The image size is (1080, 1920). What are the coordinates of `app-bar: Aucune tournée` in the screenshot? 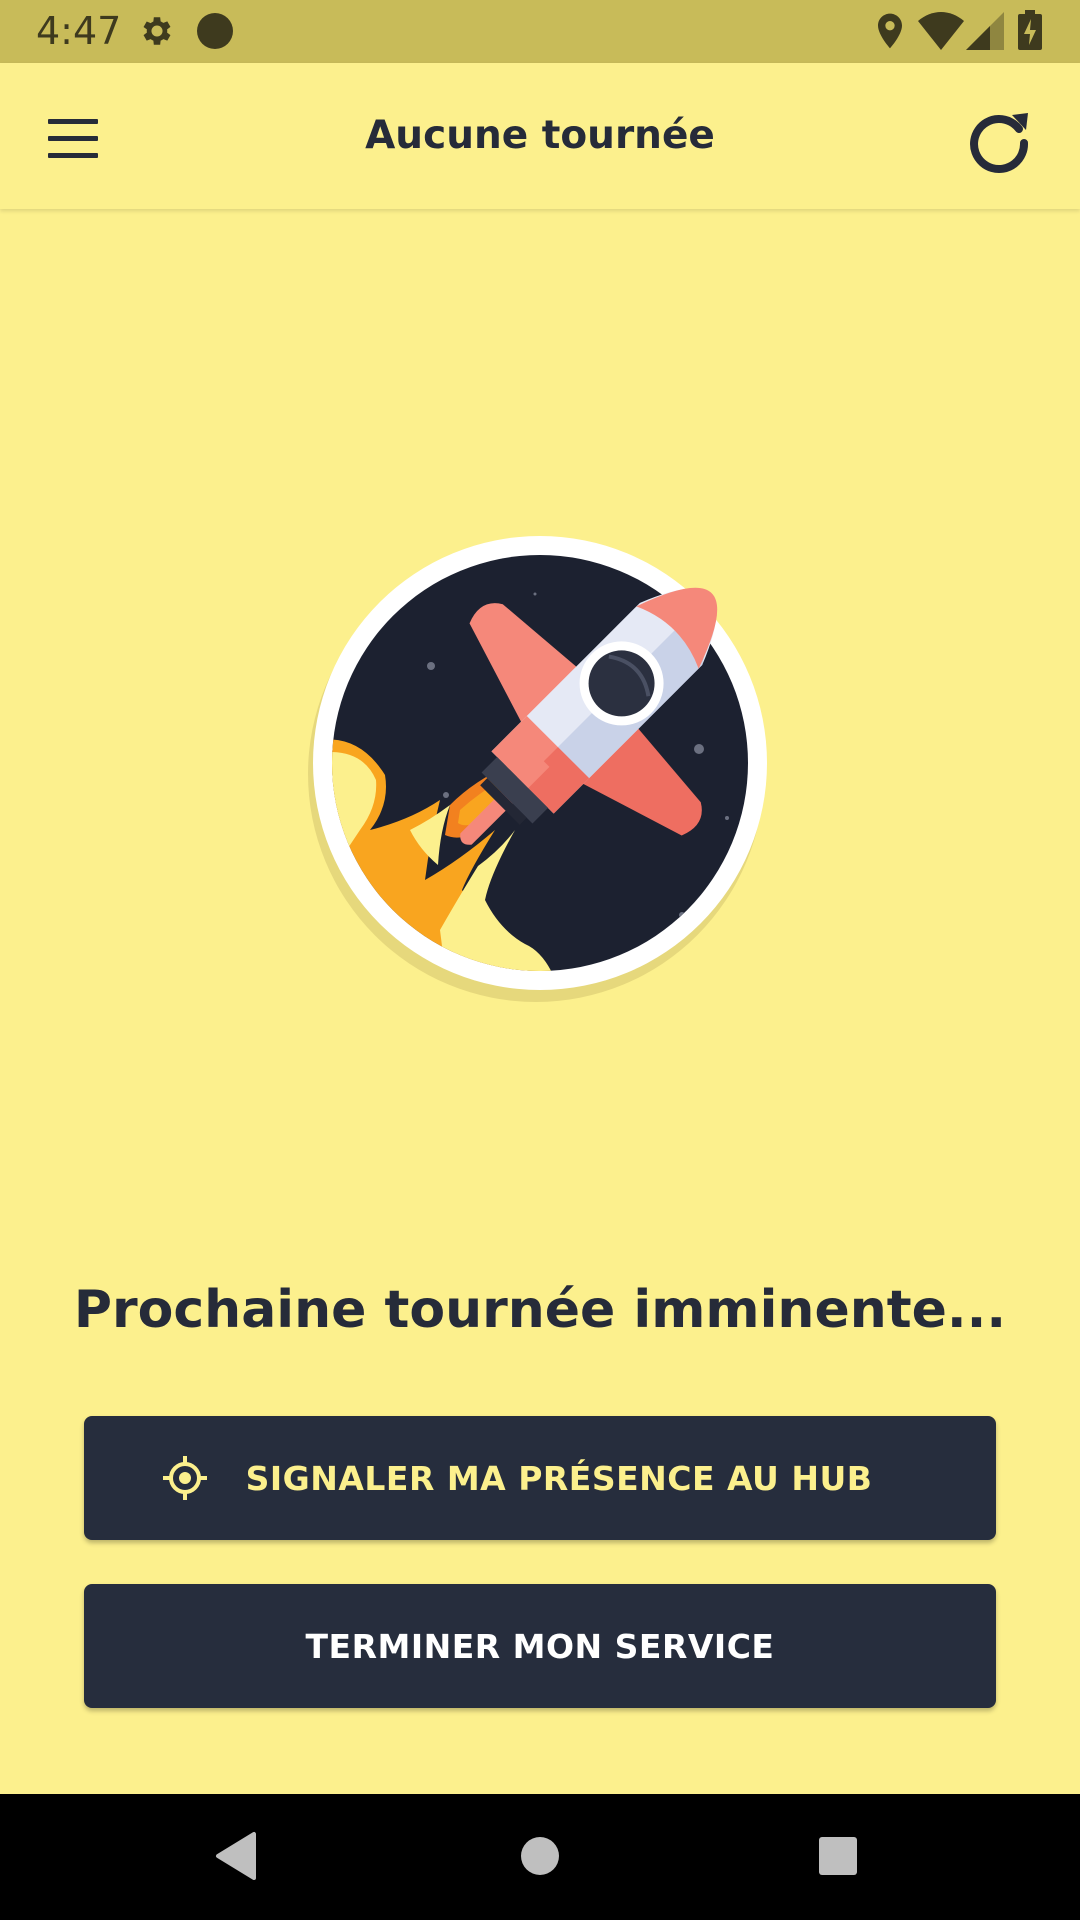 It's located at (540, 136).